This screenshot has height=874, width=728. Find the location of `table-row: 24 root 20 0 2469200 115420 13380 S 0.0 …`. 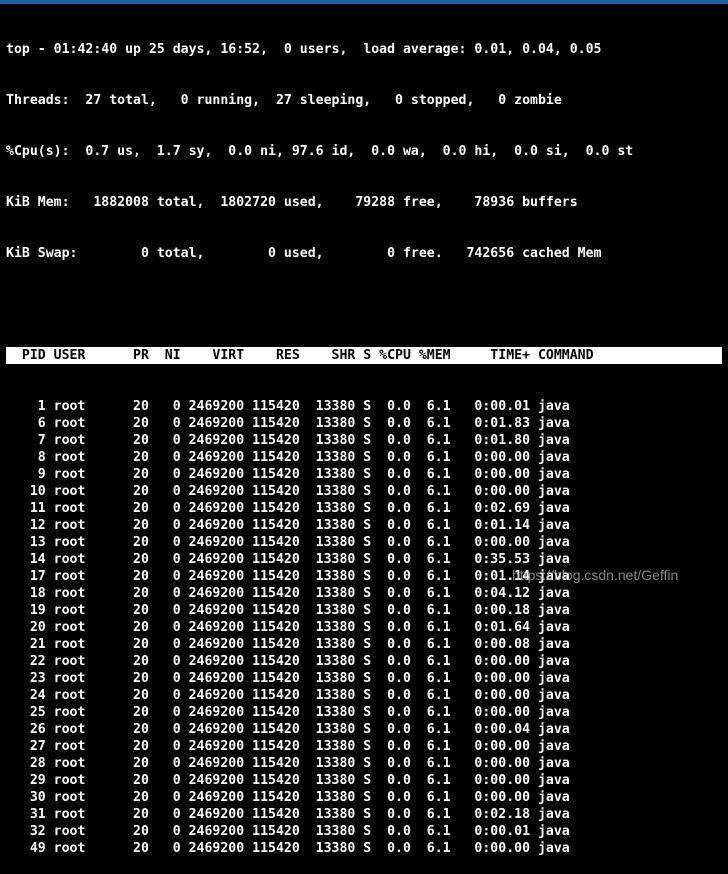

table-row: 24 root 20 0 2469200 115420 13380 S 0.0 … is located at coordinates (288, 695).